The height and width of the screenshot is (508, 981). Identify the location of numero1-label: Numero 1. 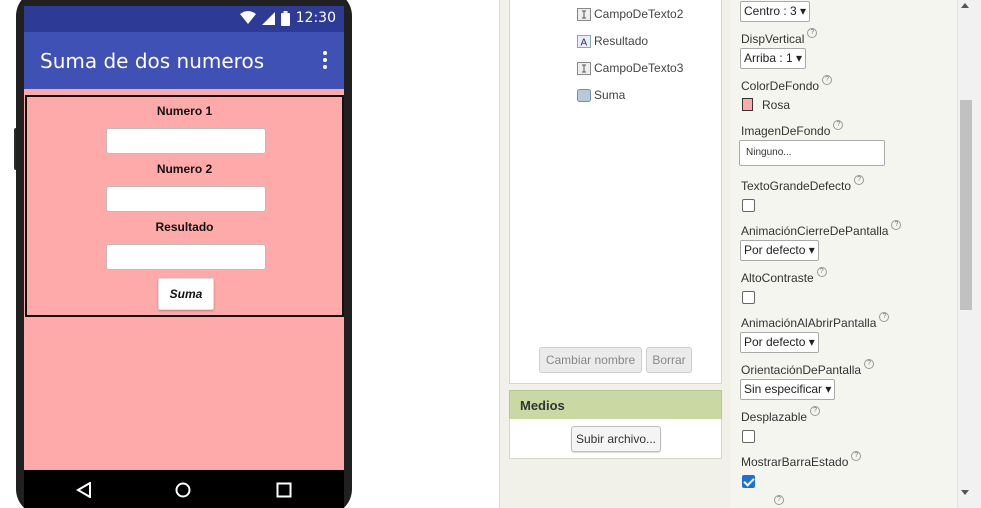
(184, 111).